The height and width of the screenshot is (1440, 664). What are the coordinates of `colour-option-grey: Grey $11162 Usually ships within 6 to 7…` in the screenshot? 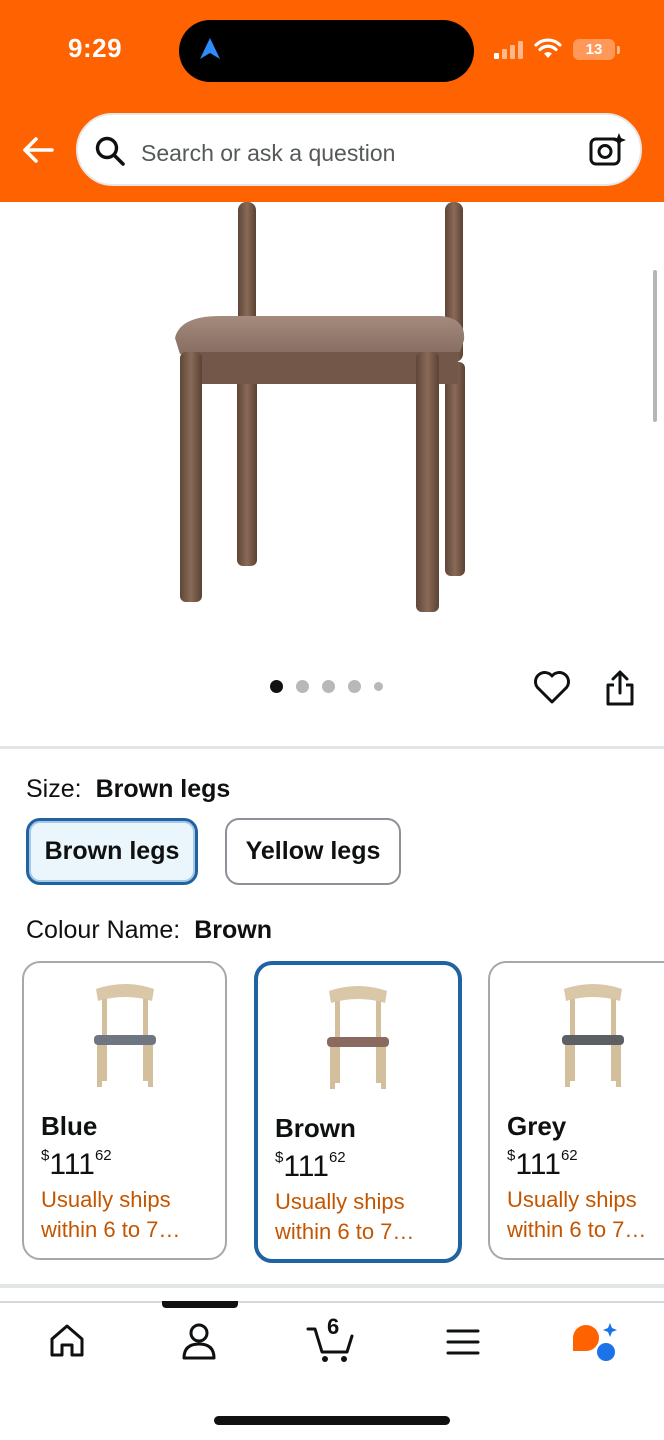 It's located at (576, 1110).